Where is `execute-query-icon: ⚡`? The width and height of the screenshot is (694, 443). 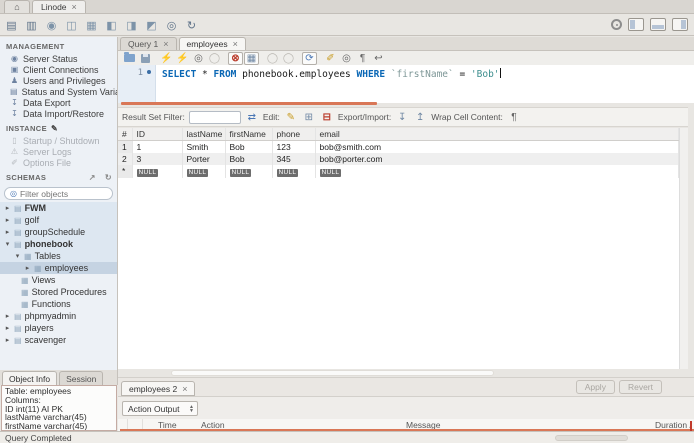
execute-query-icon: ⚡ is located at coordinates (166, 58).